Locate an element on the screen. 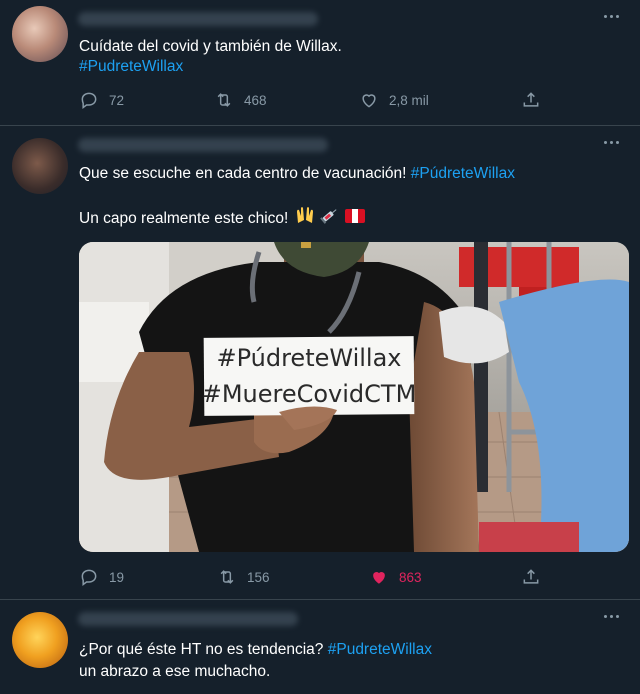  hashtag-link: #PúdreteWillax is located at coordinates (463, 173).